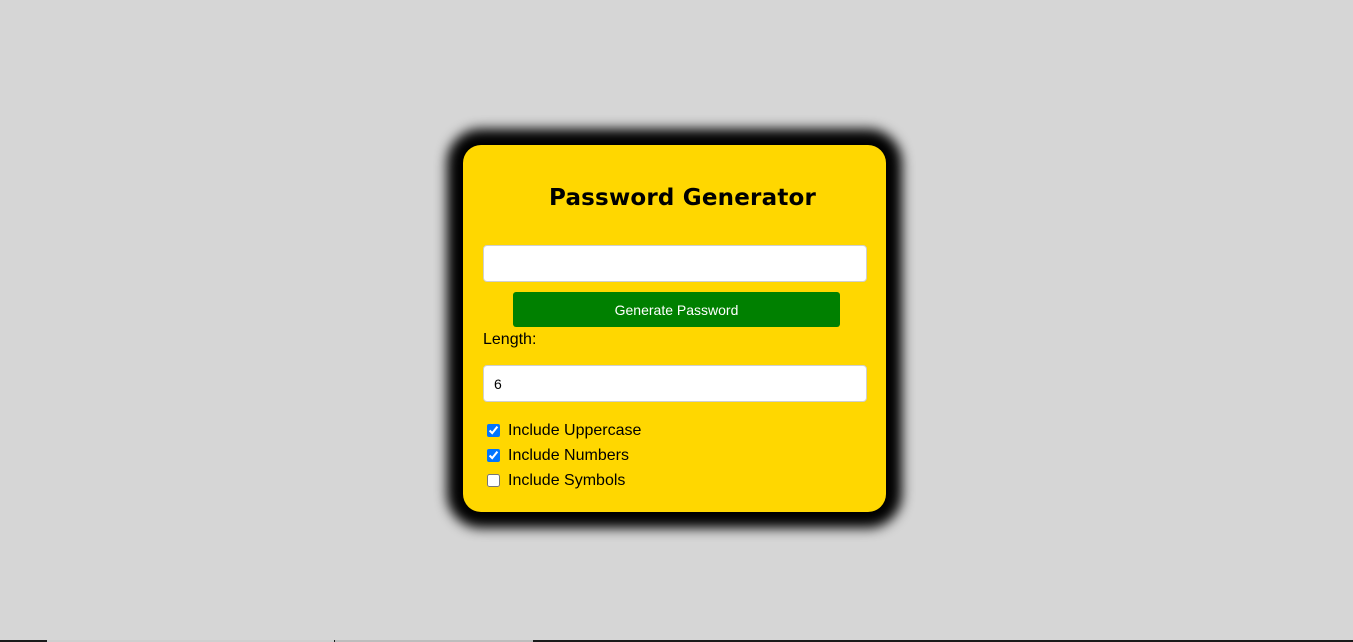 The width and height of the screenshot is (1353, 642). I want to click on password-output-field, so click(675, 263).